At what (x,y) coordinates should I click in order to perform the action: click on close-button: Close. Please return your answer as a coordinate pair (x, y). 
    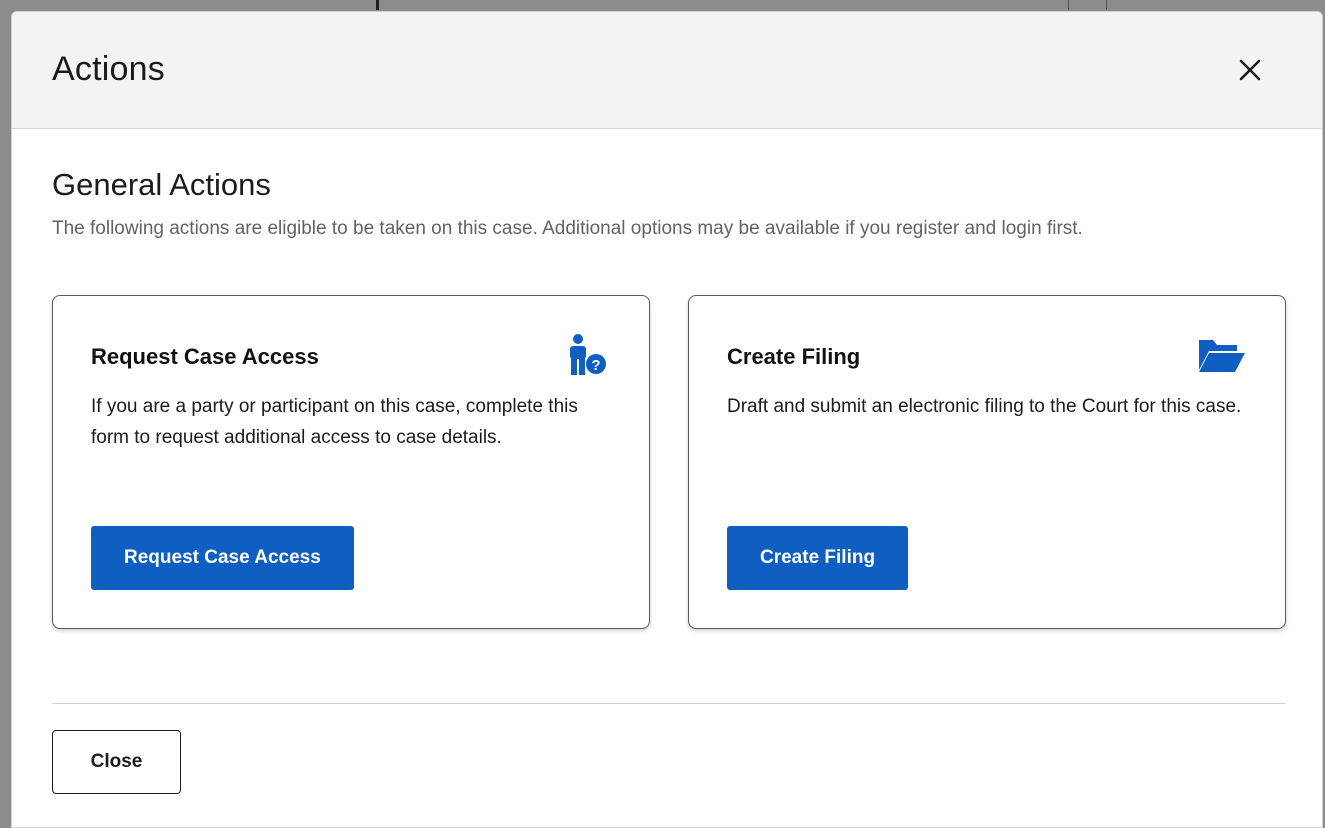
    Looking at the image, I should click on (116, 762).